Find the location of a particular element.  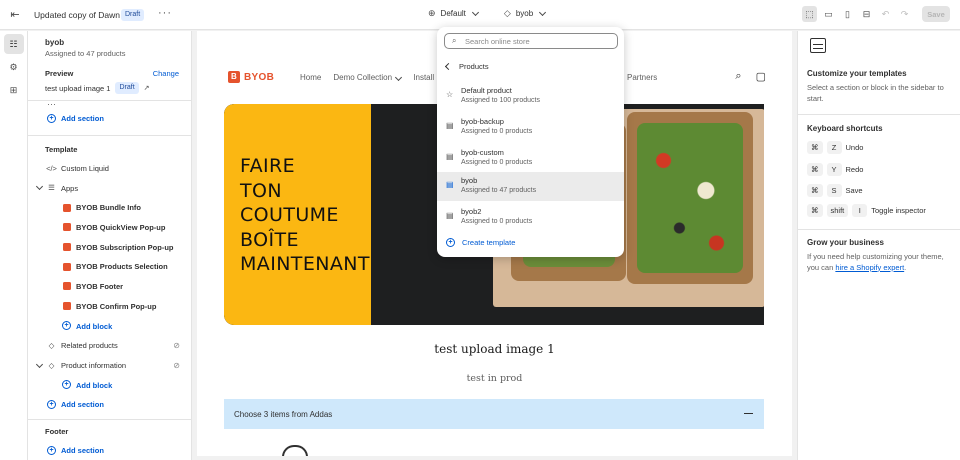

collapse-icon is located at coordinates (748, 414).